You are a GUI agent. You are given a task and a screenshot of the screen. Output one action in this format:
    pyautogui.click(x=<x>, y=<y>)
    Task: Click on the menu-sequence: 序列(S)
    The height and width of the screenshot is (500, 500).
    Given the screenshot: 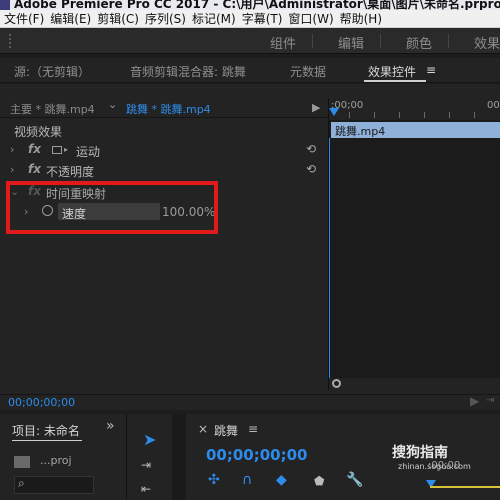 What is the action you would take?
    pyautogui.click(x=165, y=18)
    